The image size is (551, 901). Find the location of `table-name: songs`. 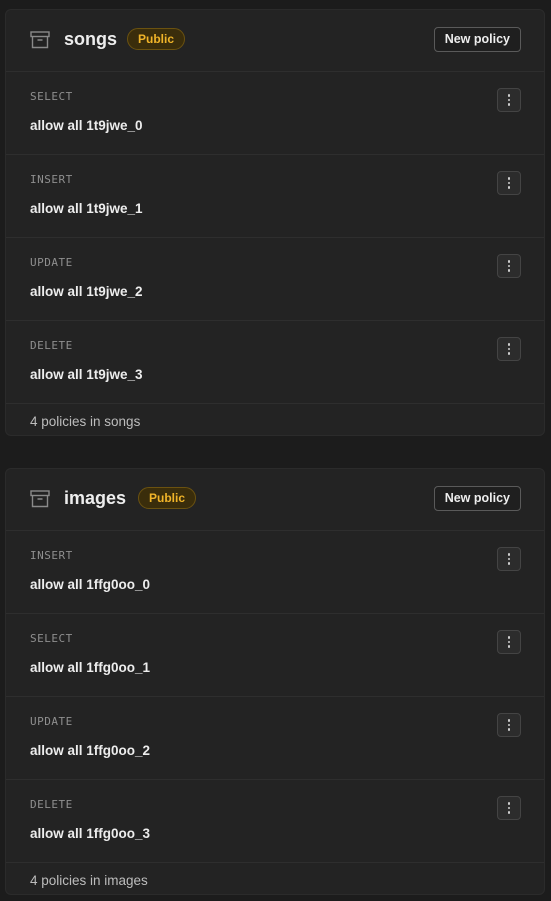

table-name: songs is located at coordinates (91, 39).